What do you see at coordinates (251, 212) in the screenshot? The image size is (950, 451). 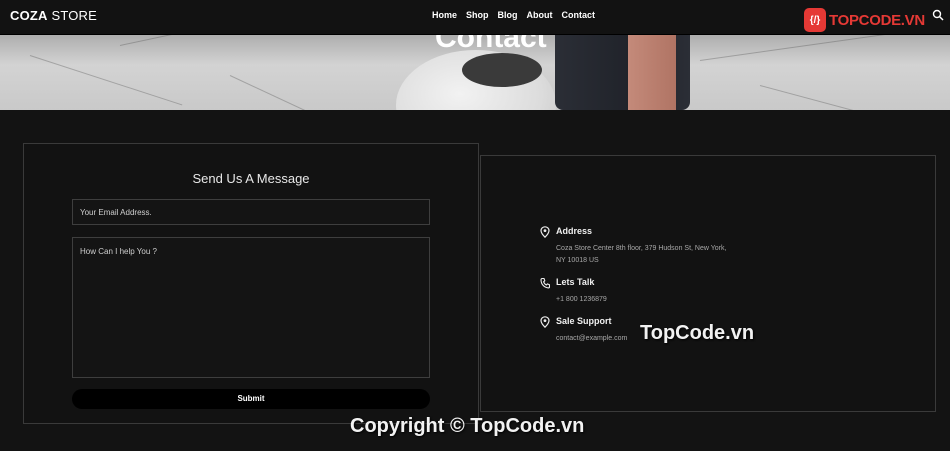 I see `email-field: Your Email Address.` at bounding box center [251, 212].